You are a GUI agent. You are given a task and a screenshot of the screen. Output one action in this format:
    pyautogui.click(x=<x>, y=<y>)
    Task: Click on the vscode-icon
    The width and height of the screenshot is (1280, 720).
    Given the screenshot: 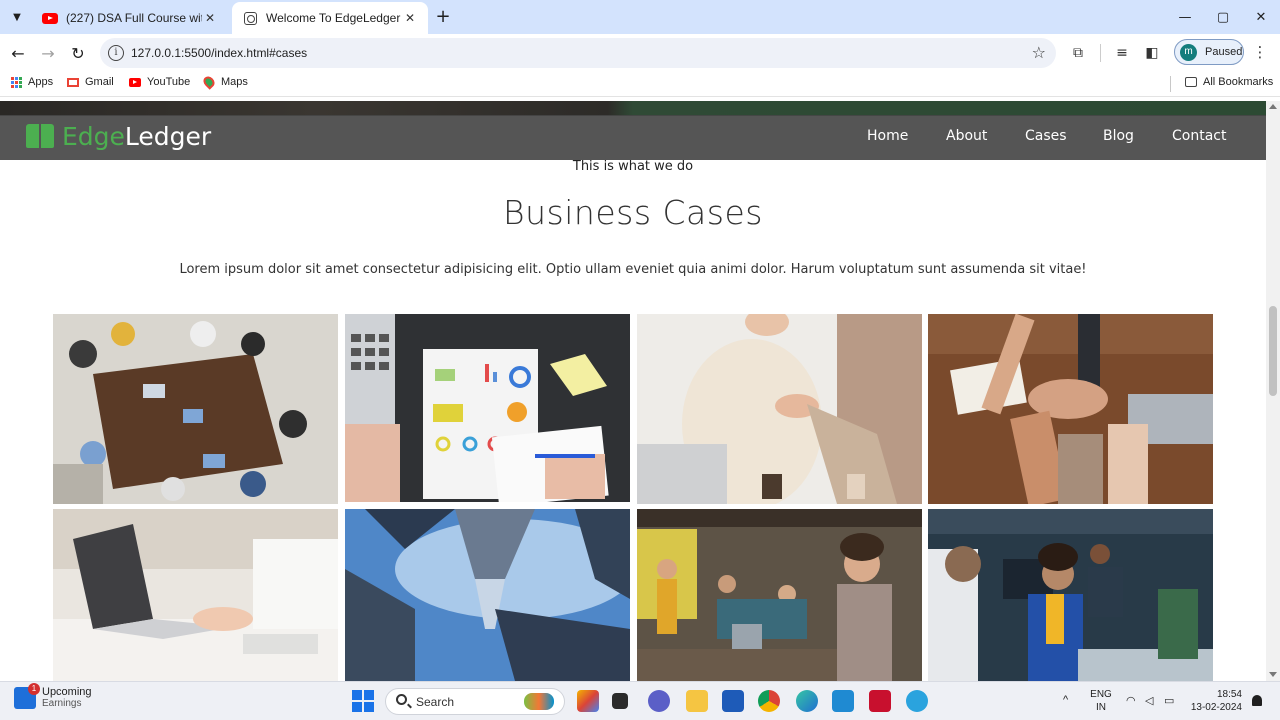 What is the action you would take?
    pyautogui.click(x=843, y=701)
    